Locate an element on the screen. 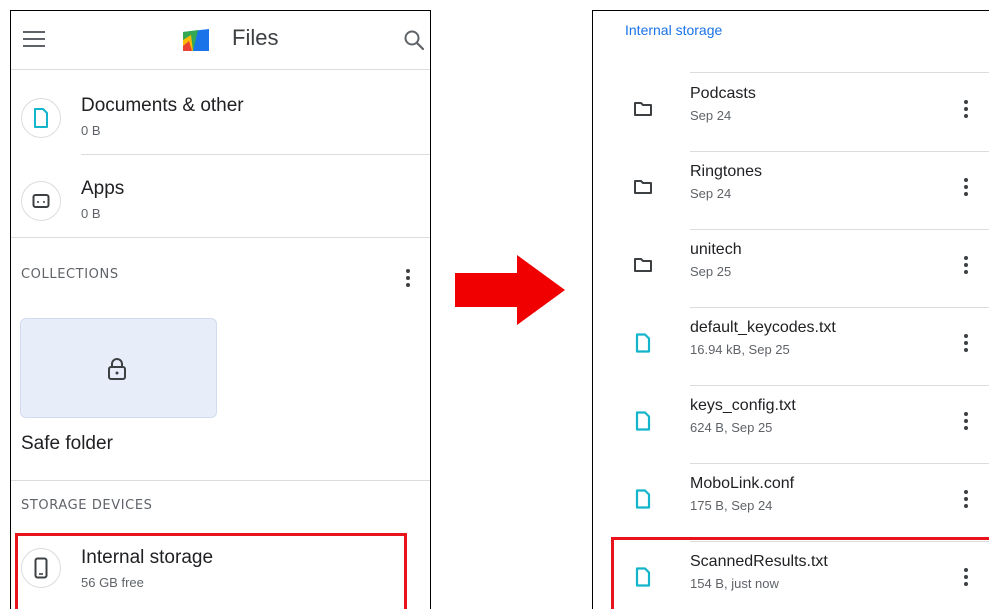  category-title: Documents & other is located at coordinates (162, 105).